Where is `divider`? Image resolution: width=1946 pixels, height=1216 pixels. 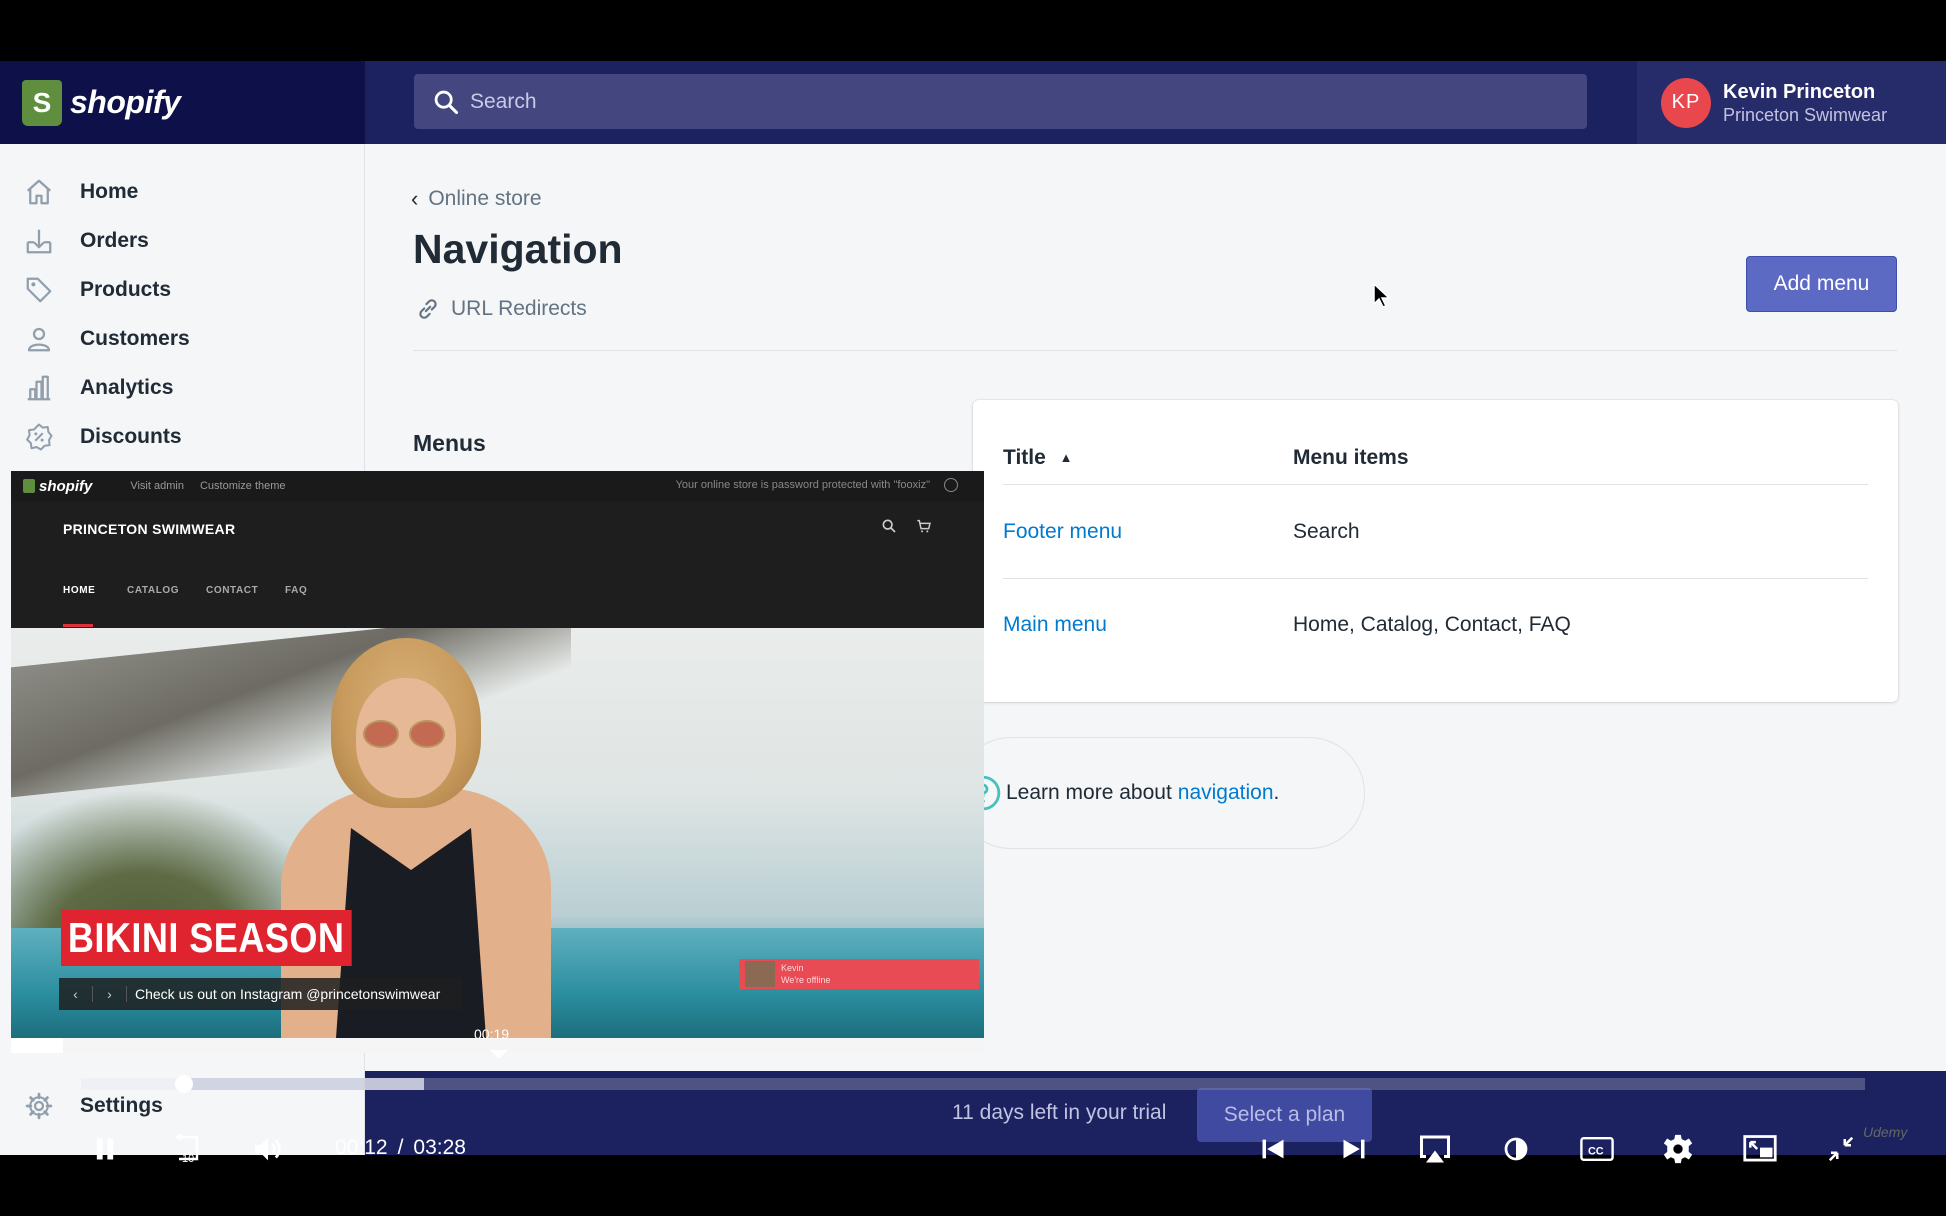 divider is located at coordinates (1155, 350).